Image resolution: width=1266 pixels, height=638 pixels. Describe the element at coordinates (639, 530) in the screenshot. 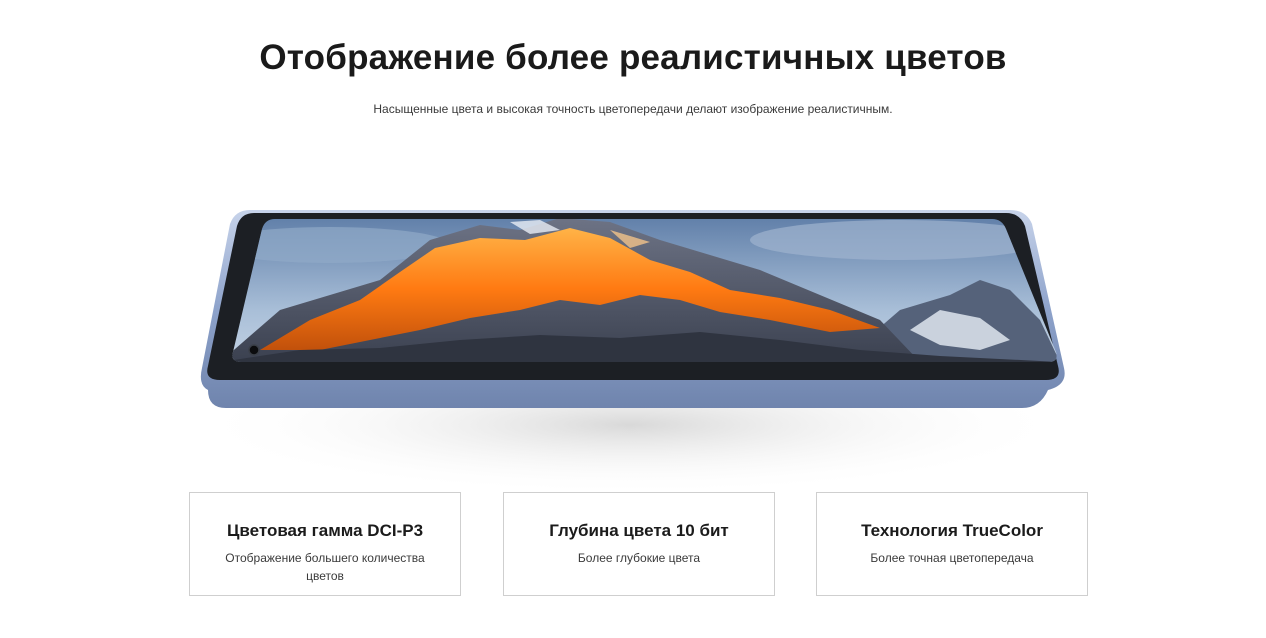

I see `feature-title: Глубина цвета 10 бит` at that location.